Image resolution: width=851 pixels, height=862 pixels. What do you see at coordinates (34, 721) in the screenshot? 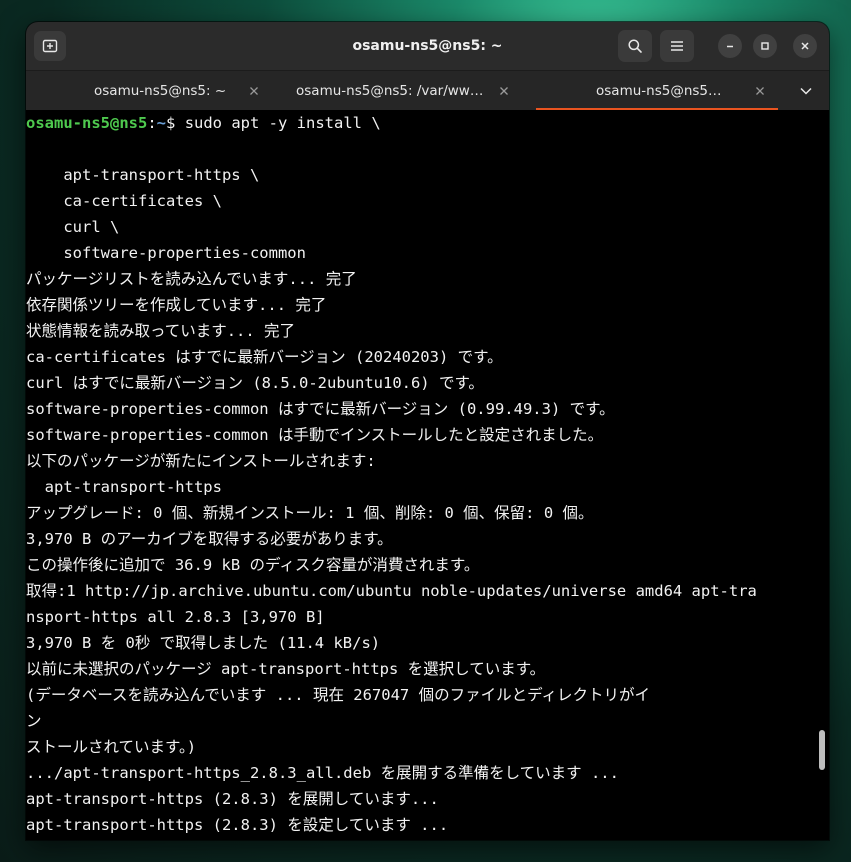
I see `output-line: ン` at bounding box center [34, 721].